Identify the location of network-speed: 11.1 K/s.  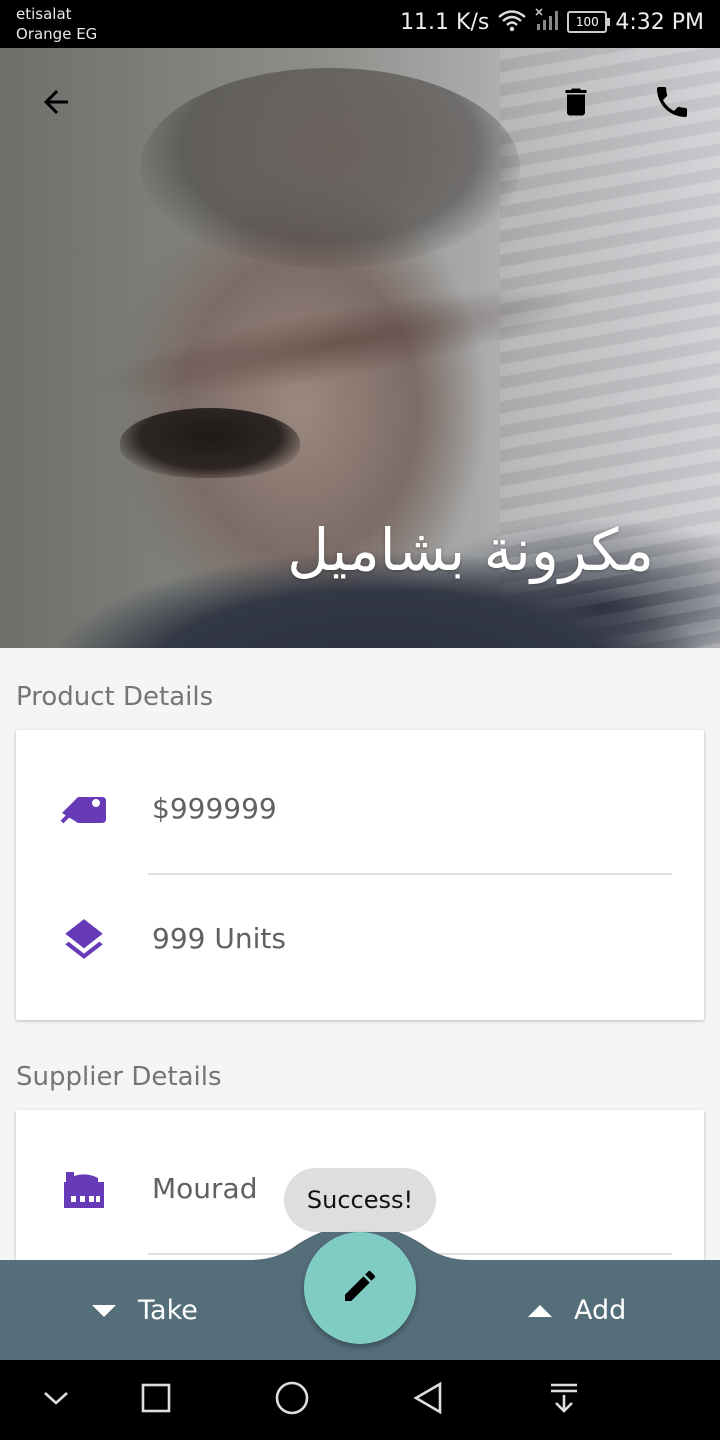
(445, 22).